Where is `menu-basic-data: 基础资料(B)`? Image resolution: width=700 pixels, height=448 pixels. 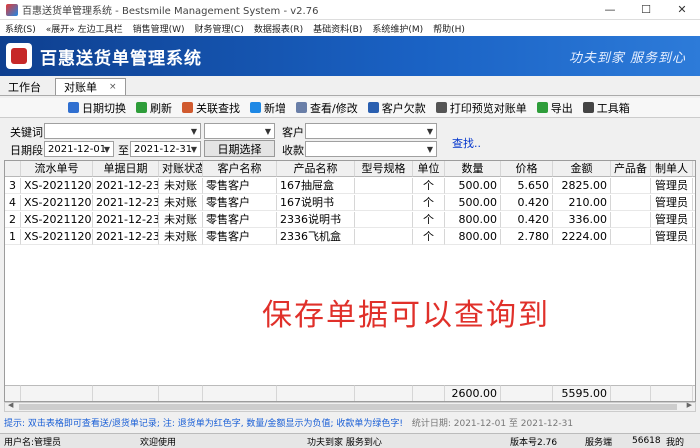
menu-basic-data: 基础资料(B) is located at coordinates (337, 28).